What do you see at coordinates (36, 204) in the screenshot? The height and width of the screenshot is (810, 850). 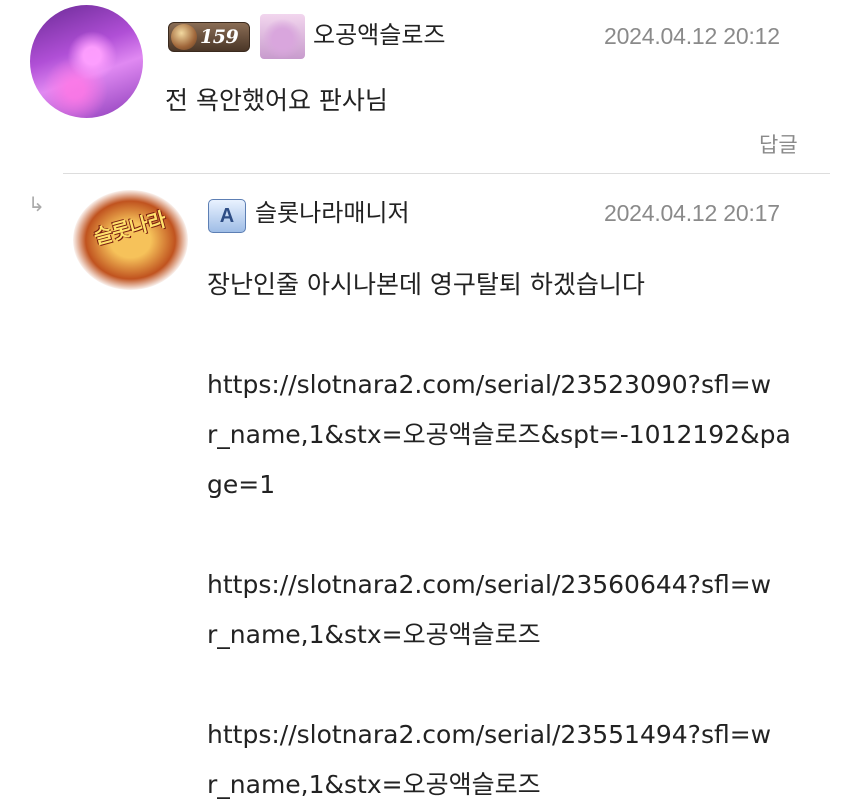 I see `reply-arrow-icon: ↳` at bounding box center [36, 204].